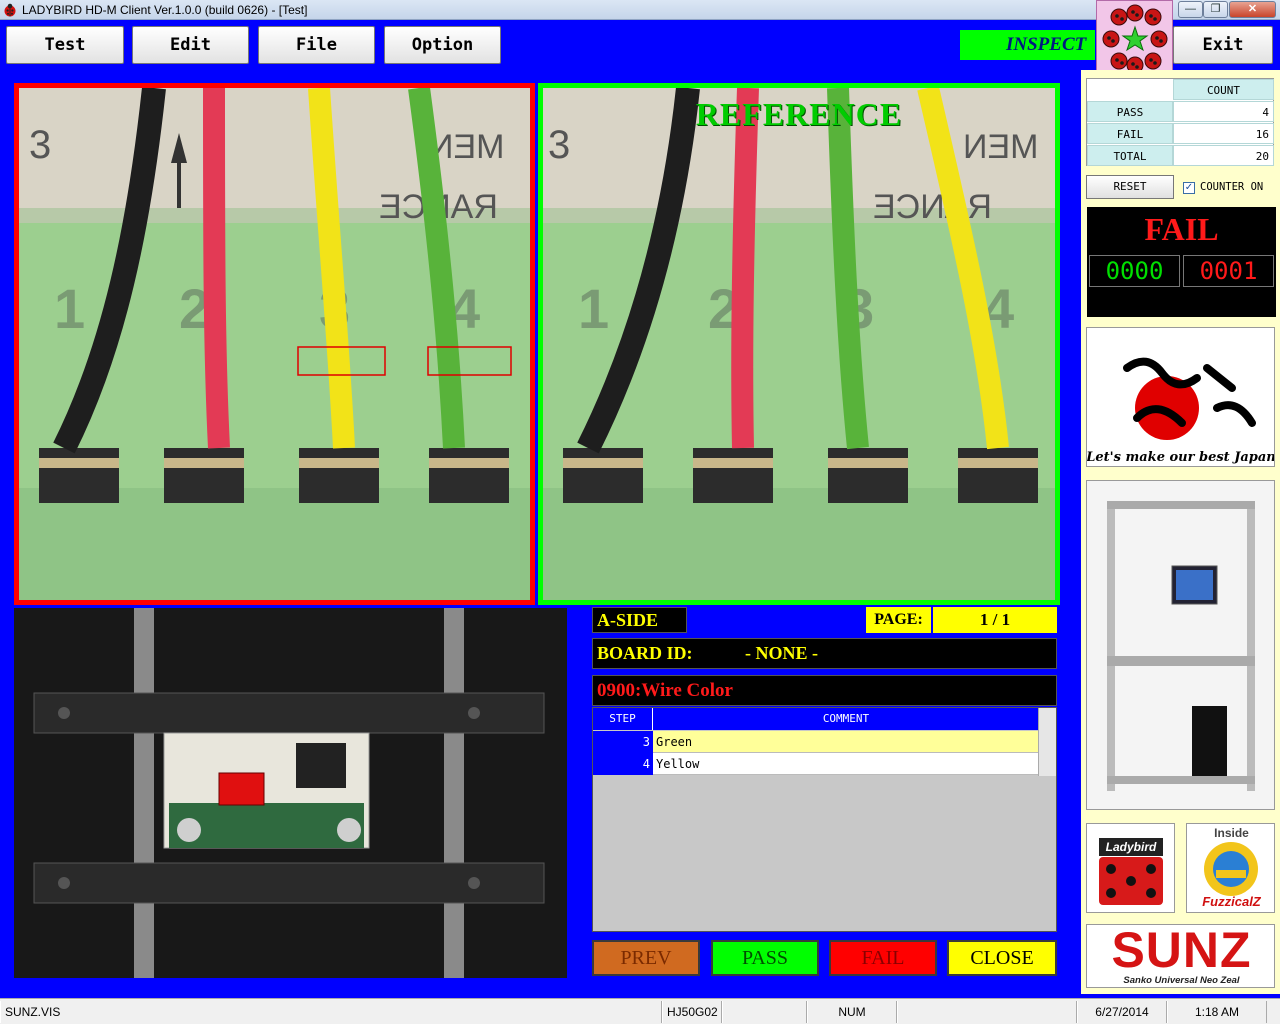 The image size is (1280, 1024). I want to click on ref-terminal-label-1: 1, so click(593, 308).